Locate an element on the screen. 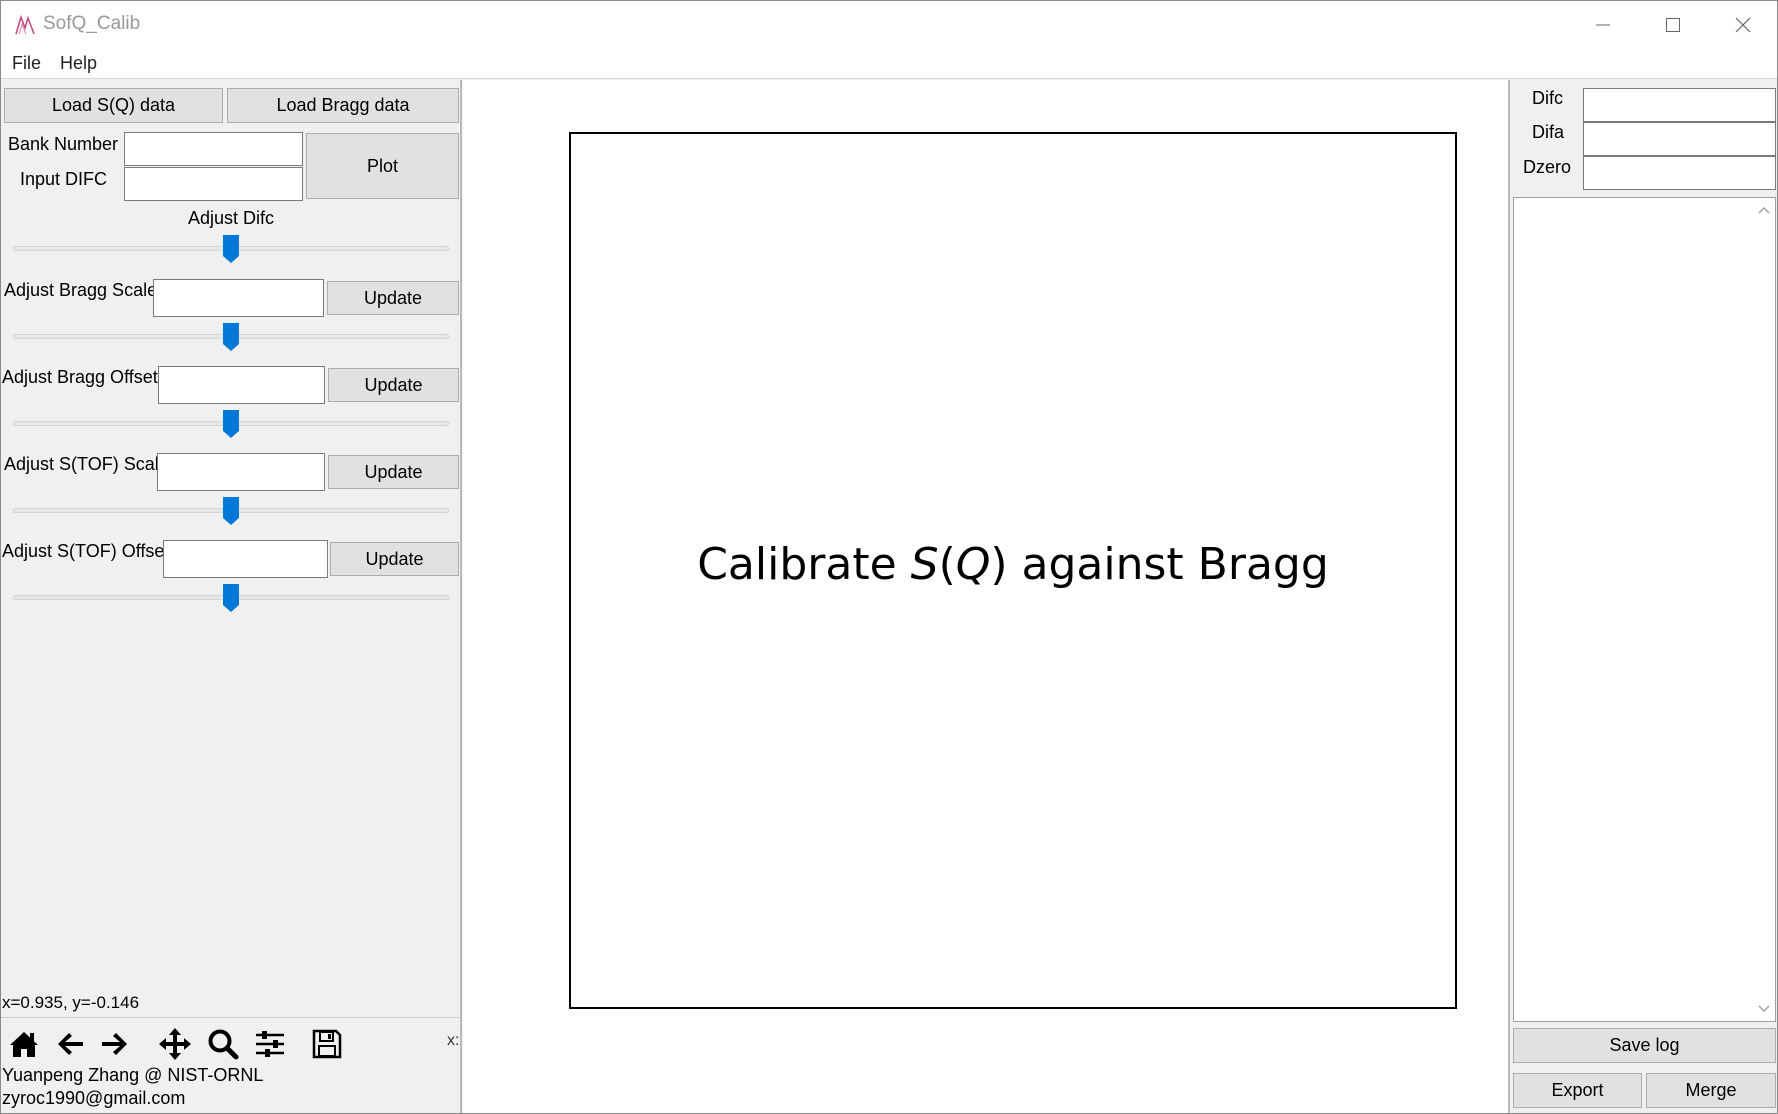 The height and width of the screenshot is (1114, 1778). title-bar: SofQ_Calib is located at coordinates (889, 25).